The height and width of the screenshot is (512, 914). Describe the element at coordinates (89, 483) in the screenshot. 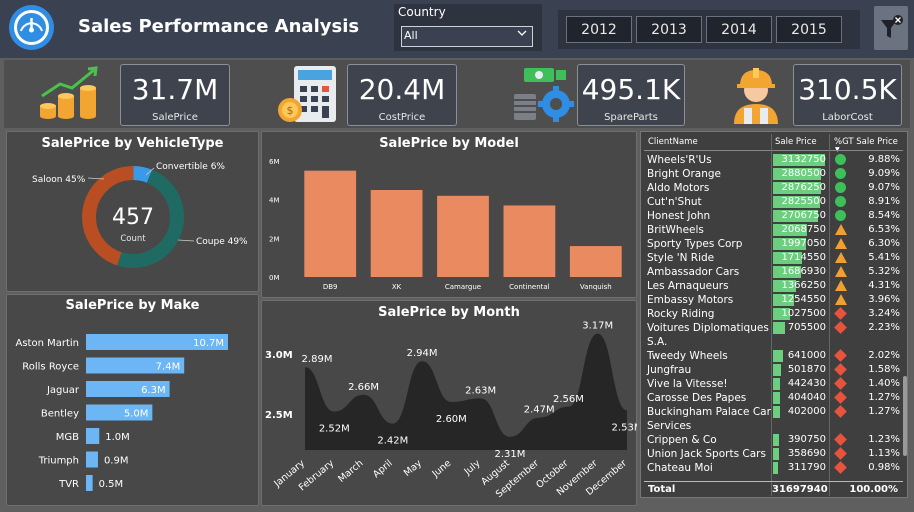

I see `make-bar-tvr` at that location.